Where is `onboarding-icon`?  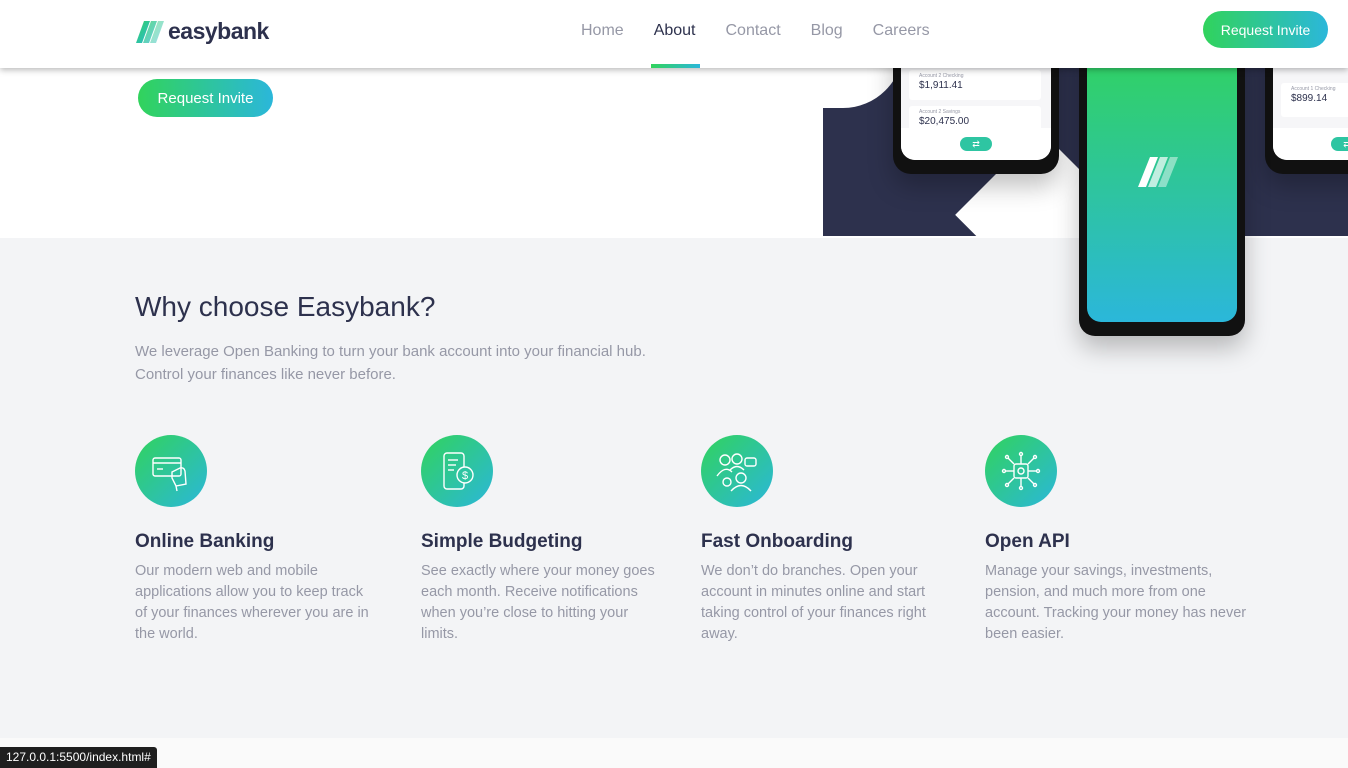
onboarding-icon is located at coordinates (736, 472).